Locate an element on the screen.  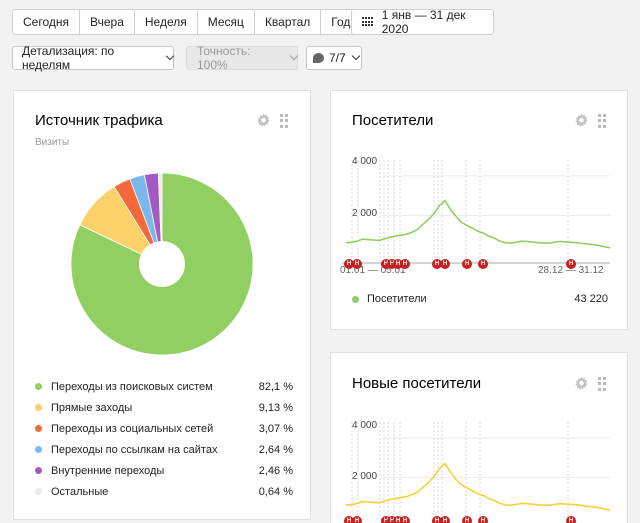
legend-value: 2,46 % is located at coordinates (275, 470).